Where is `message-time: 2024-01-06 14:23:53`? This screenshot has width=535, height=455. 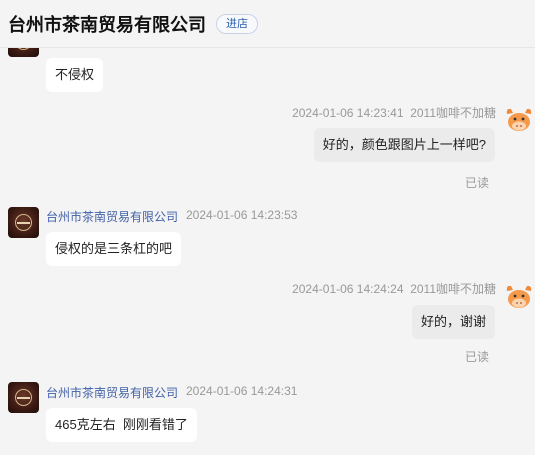 message-time: 2024-01-06 14:23:53 is located at coordinates (242, 215).